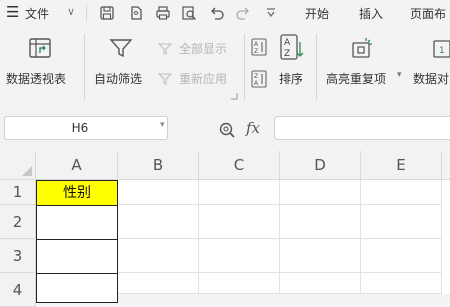 This screenshot has height=307, width=450. What do you see at coordinates (121, 48) in the screenshot?
I see `filter-funnel-icon` at bounding box center [121, 48].